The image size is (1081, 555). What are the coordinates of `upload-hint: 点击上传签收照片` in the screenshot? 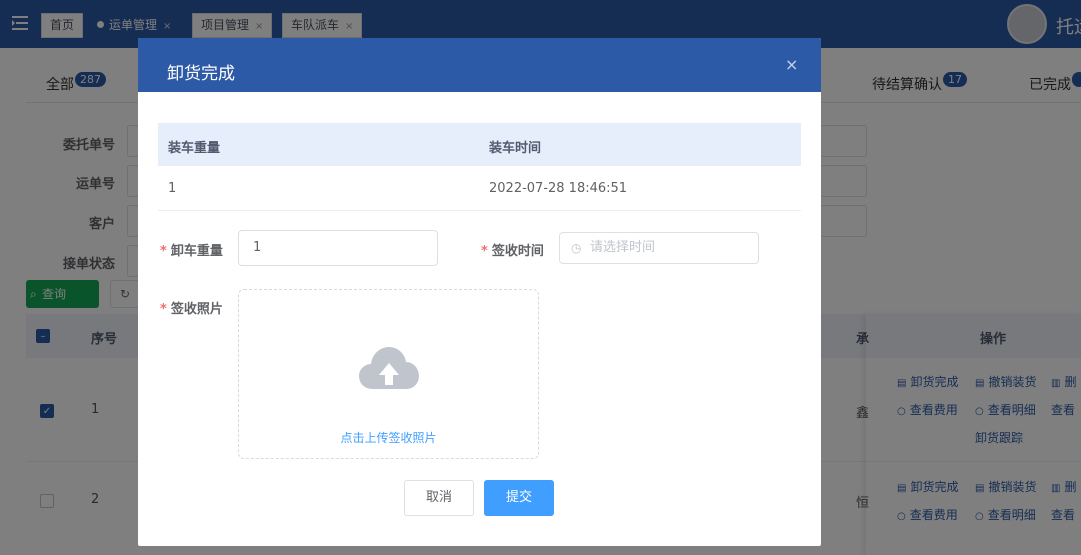 It's located at (388, 438).